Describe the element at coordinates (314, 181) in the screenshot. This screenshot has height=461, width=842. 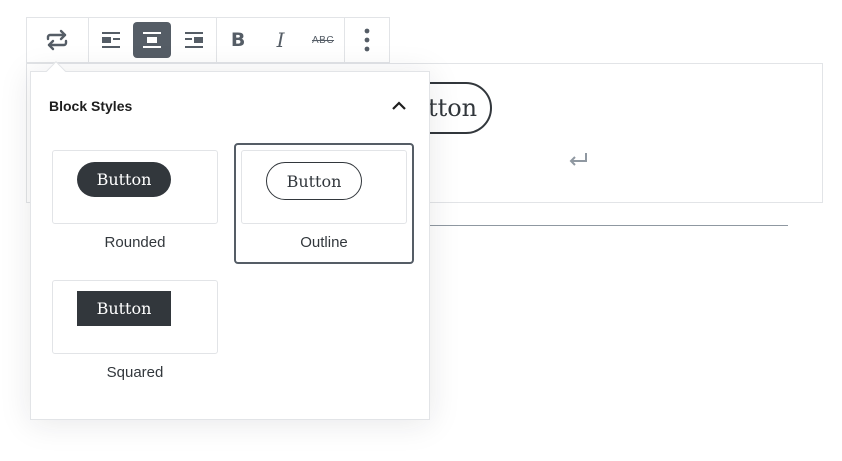
I see `outline-button-sample: Button` at that location.